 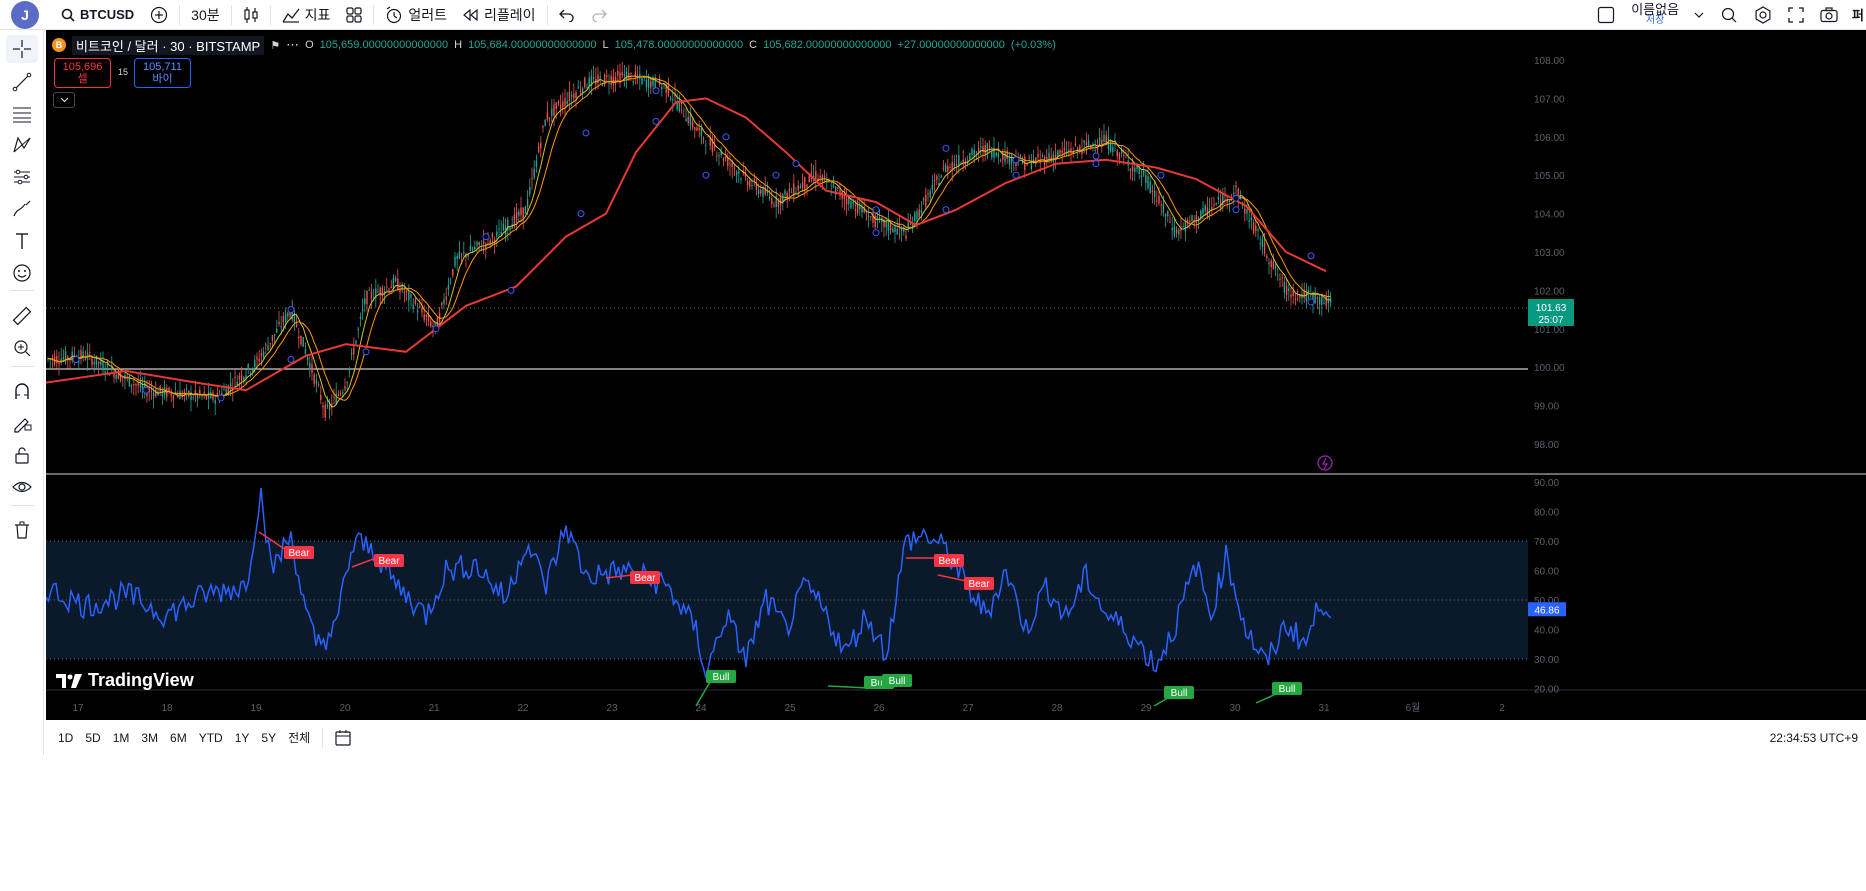 I want to click on brush-tool, so click(x=22, y=209).